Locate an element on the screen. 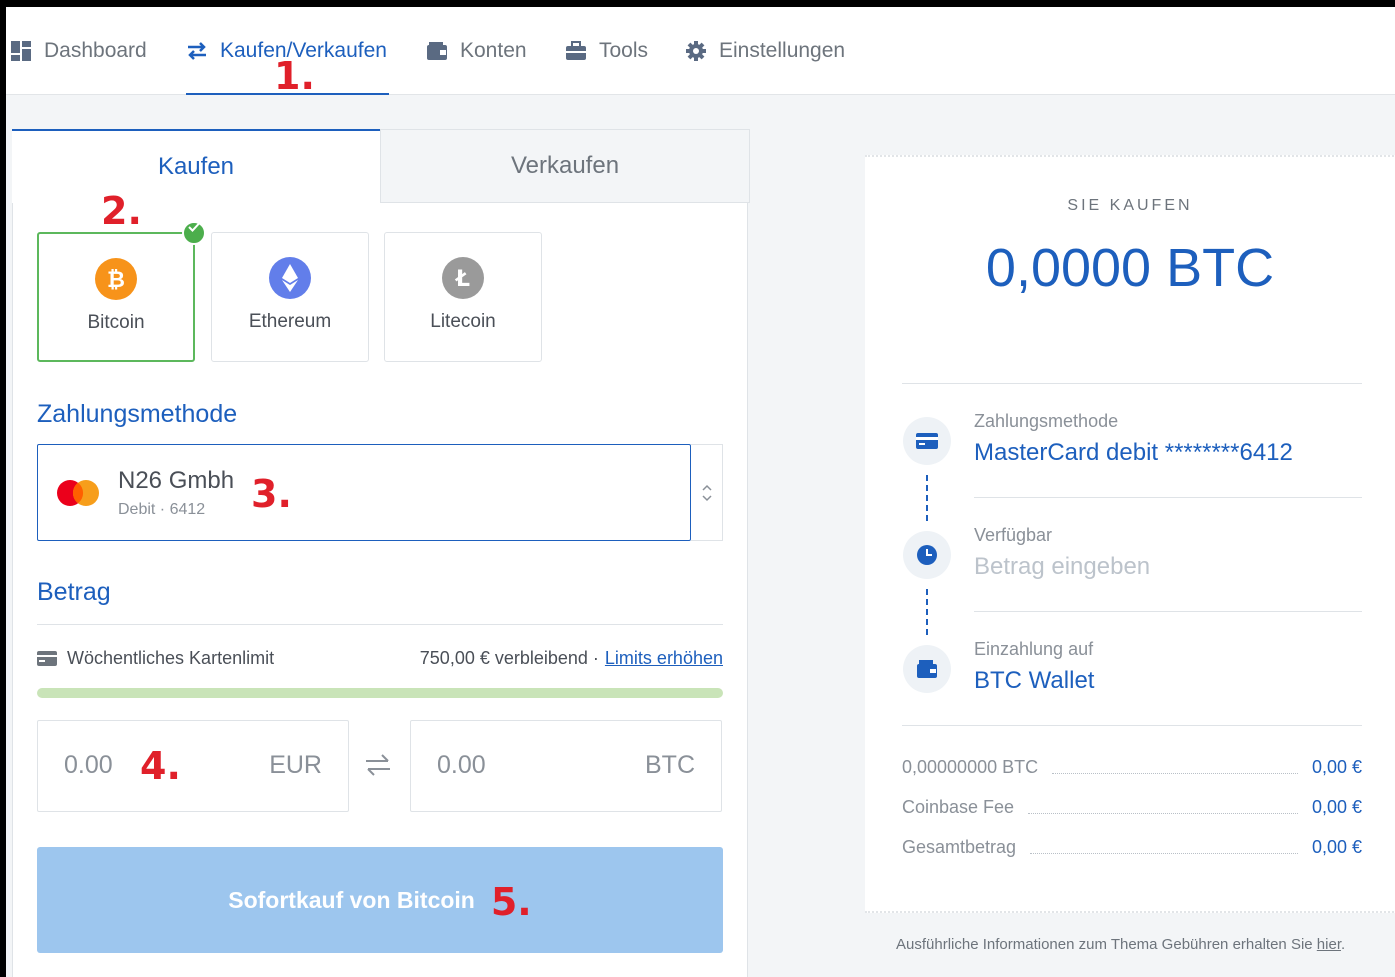 This screenshot has height=977, width=1395. payment-select-toggle is located at coordinates (707, 492).